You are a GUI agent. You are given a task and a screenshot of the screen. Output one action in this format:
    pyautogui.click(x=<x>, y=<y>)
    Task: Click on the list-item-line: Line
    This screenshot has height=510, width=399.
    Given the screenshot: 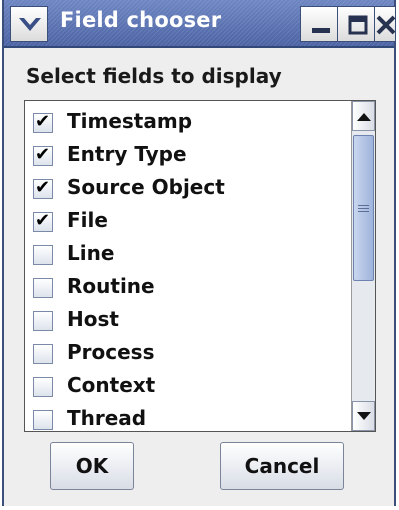 What is the action you would take?
    pyautogui.click(x=191, y=255)
    